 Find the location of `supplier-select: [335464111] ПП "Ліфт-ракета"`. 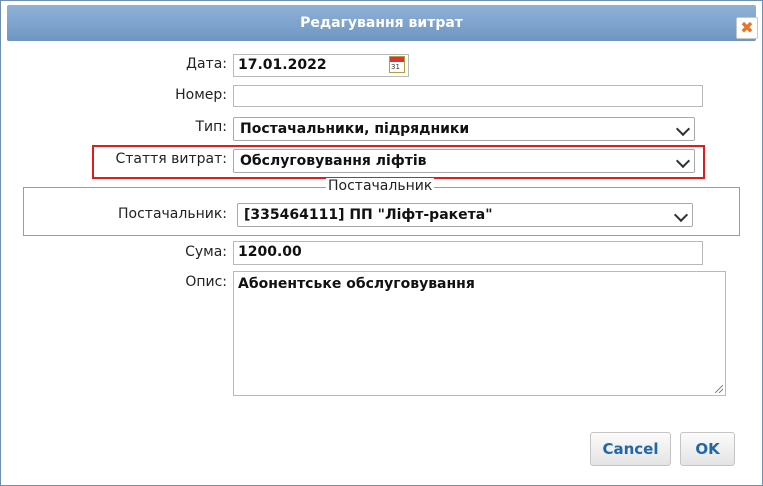

supplier-select: [335464111] ПП "Ліфт-ракета" is located at coordinates (465, 215).